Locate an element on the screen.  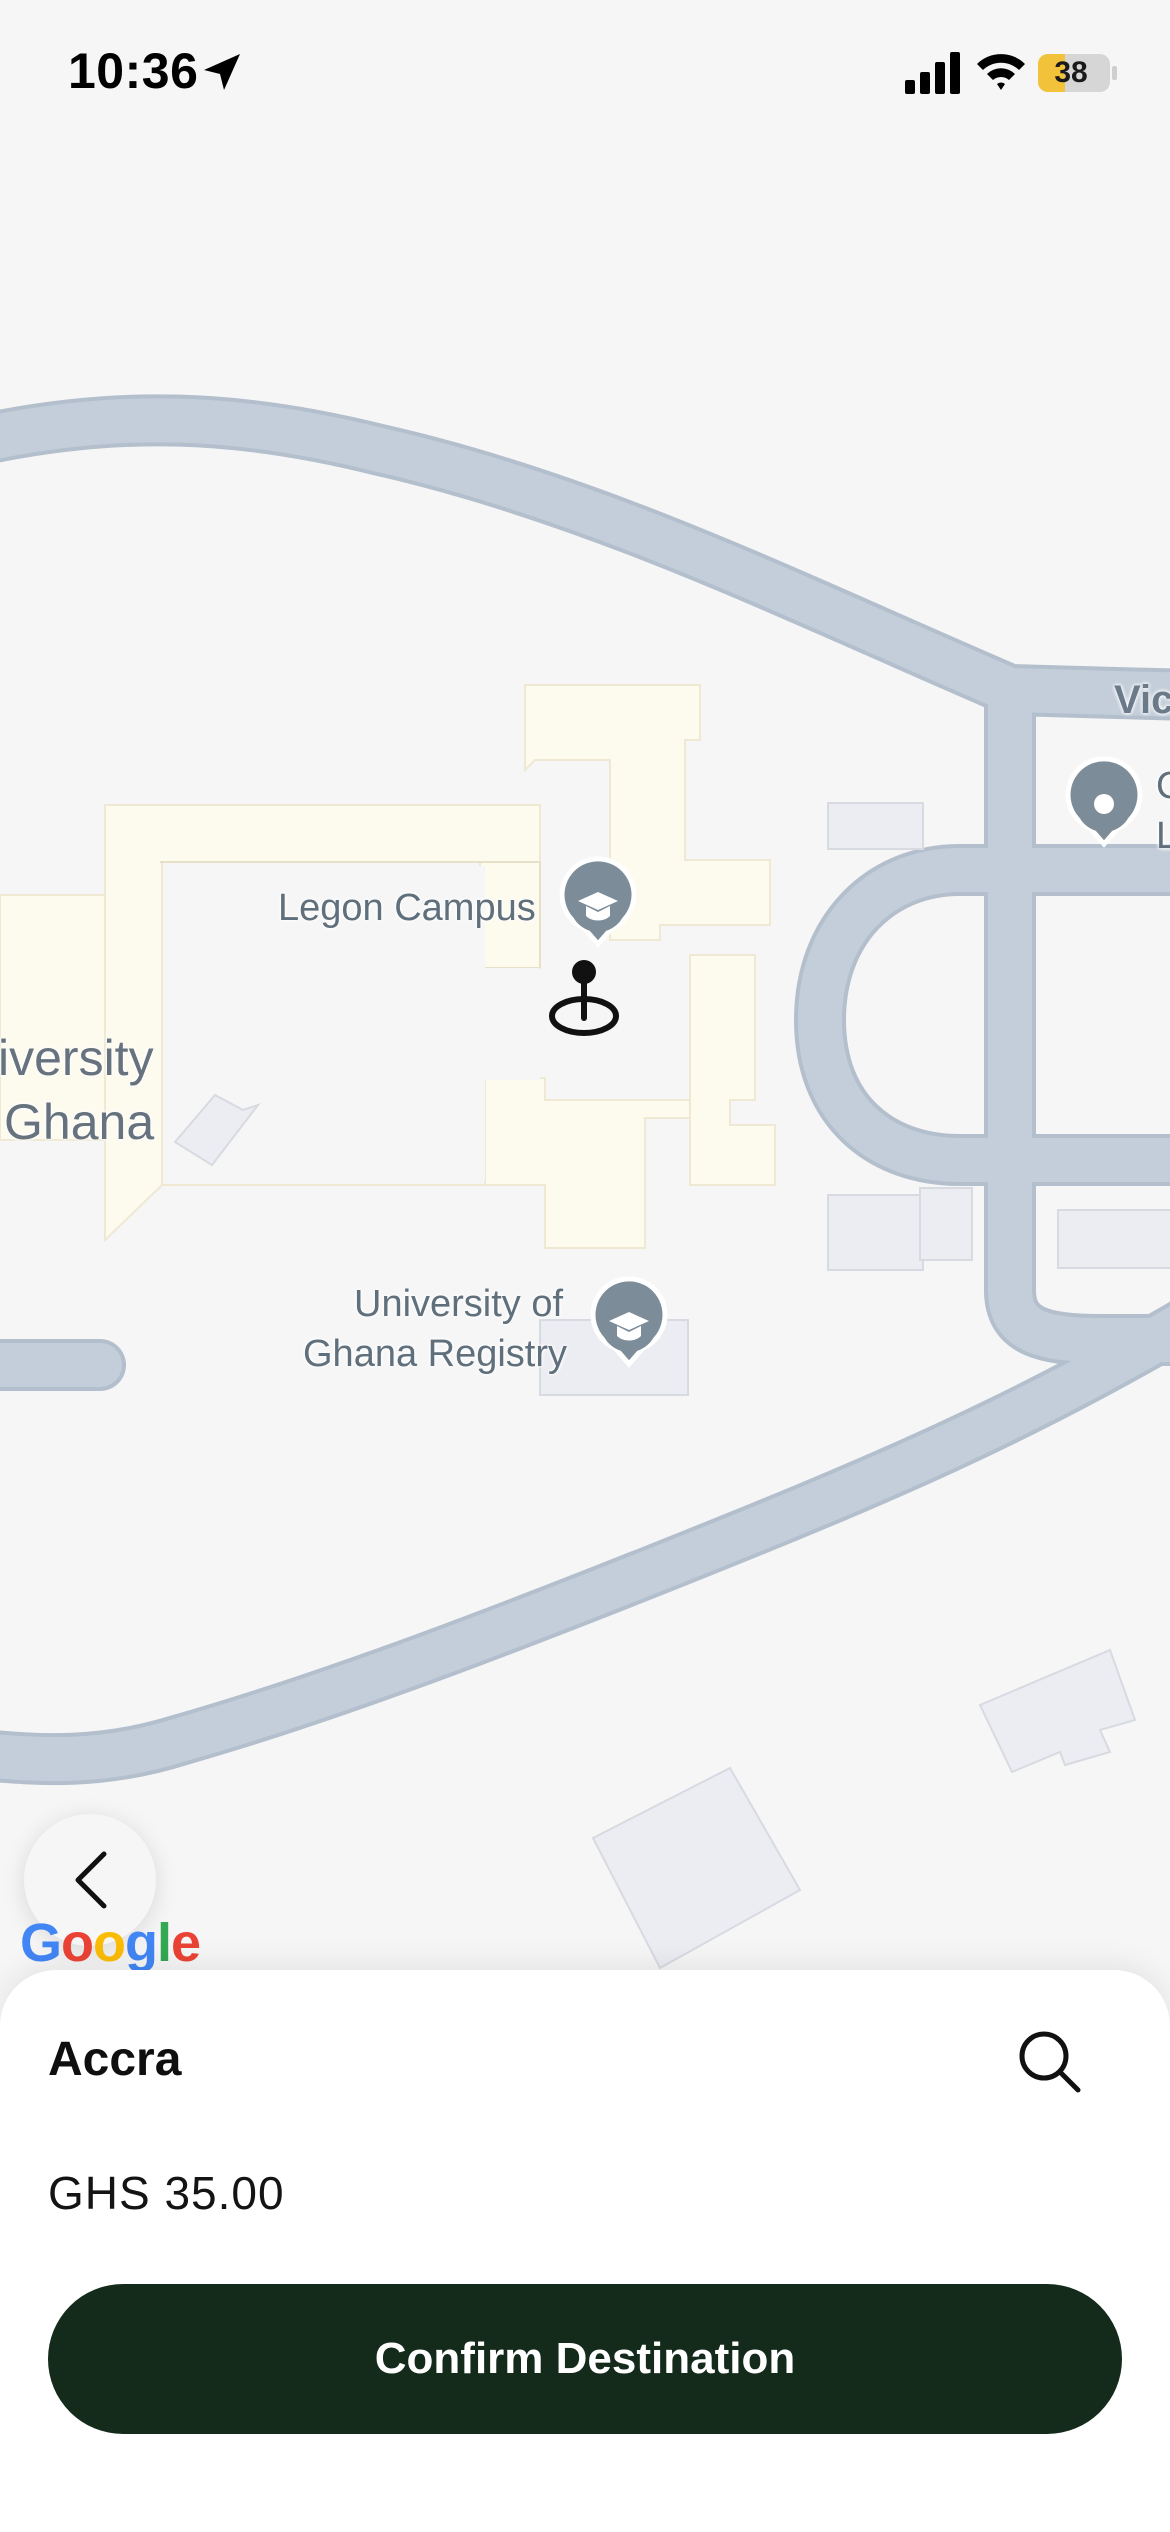
registry-label-line2: Ghana Registry is located at coordinates (435, 1354).